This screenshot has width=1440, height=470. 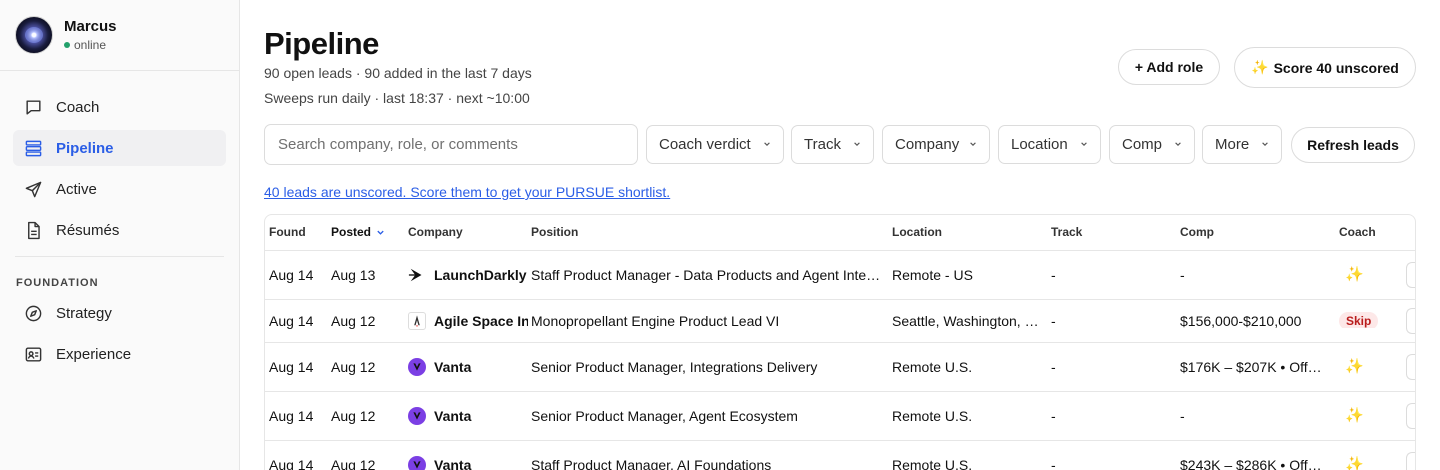 I want to click on page-title: Pipeline, so click(x=321, y=43).